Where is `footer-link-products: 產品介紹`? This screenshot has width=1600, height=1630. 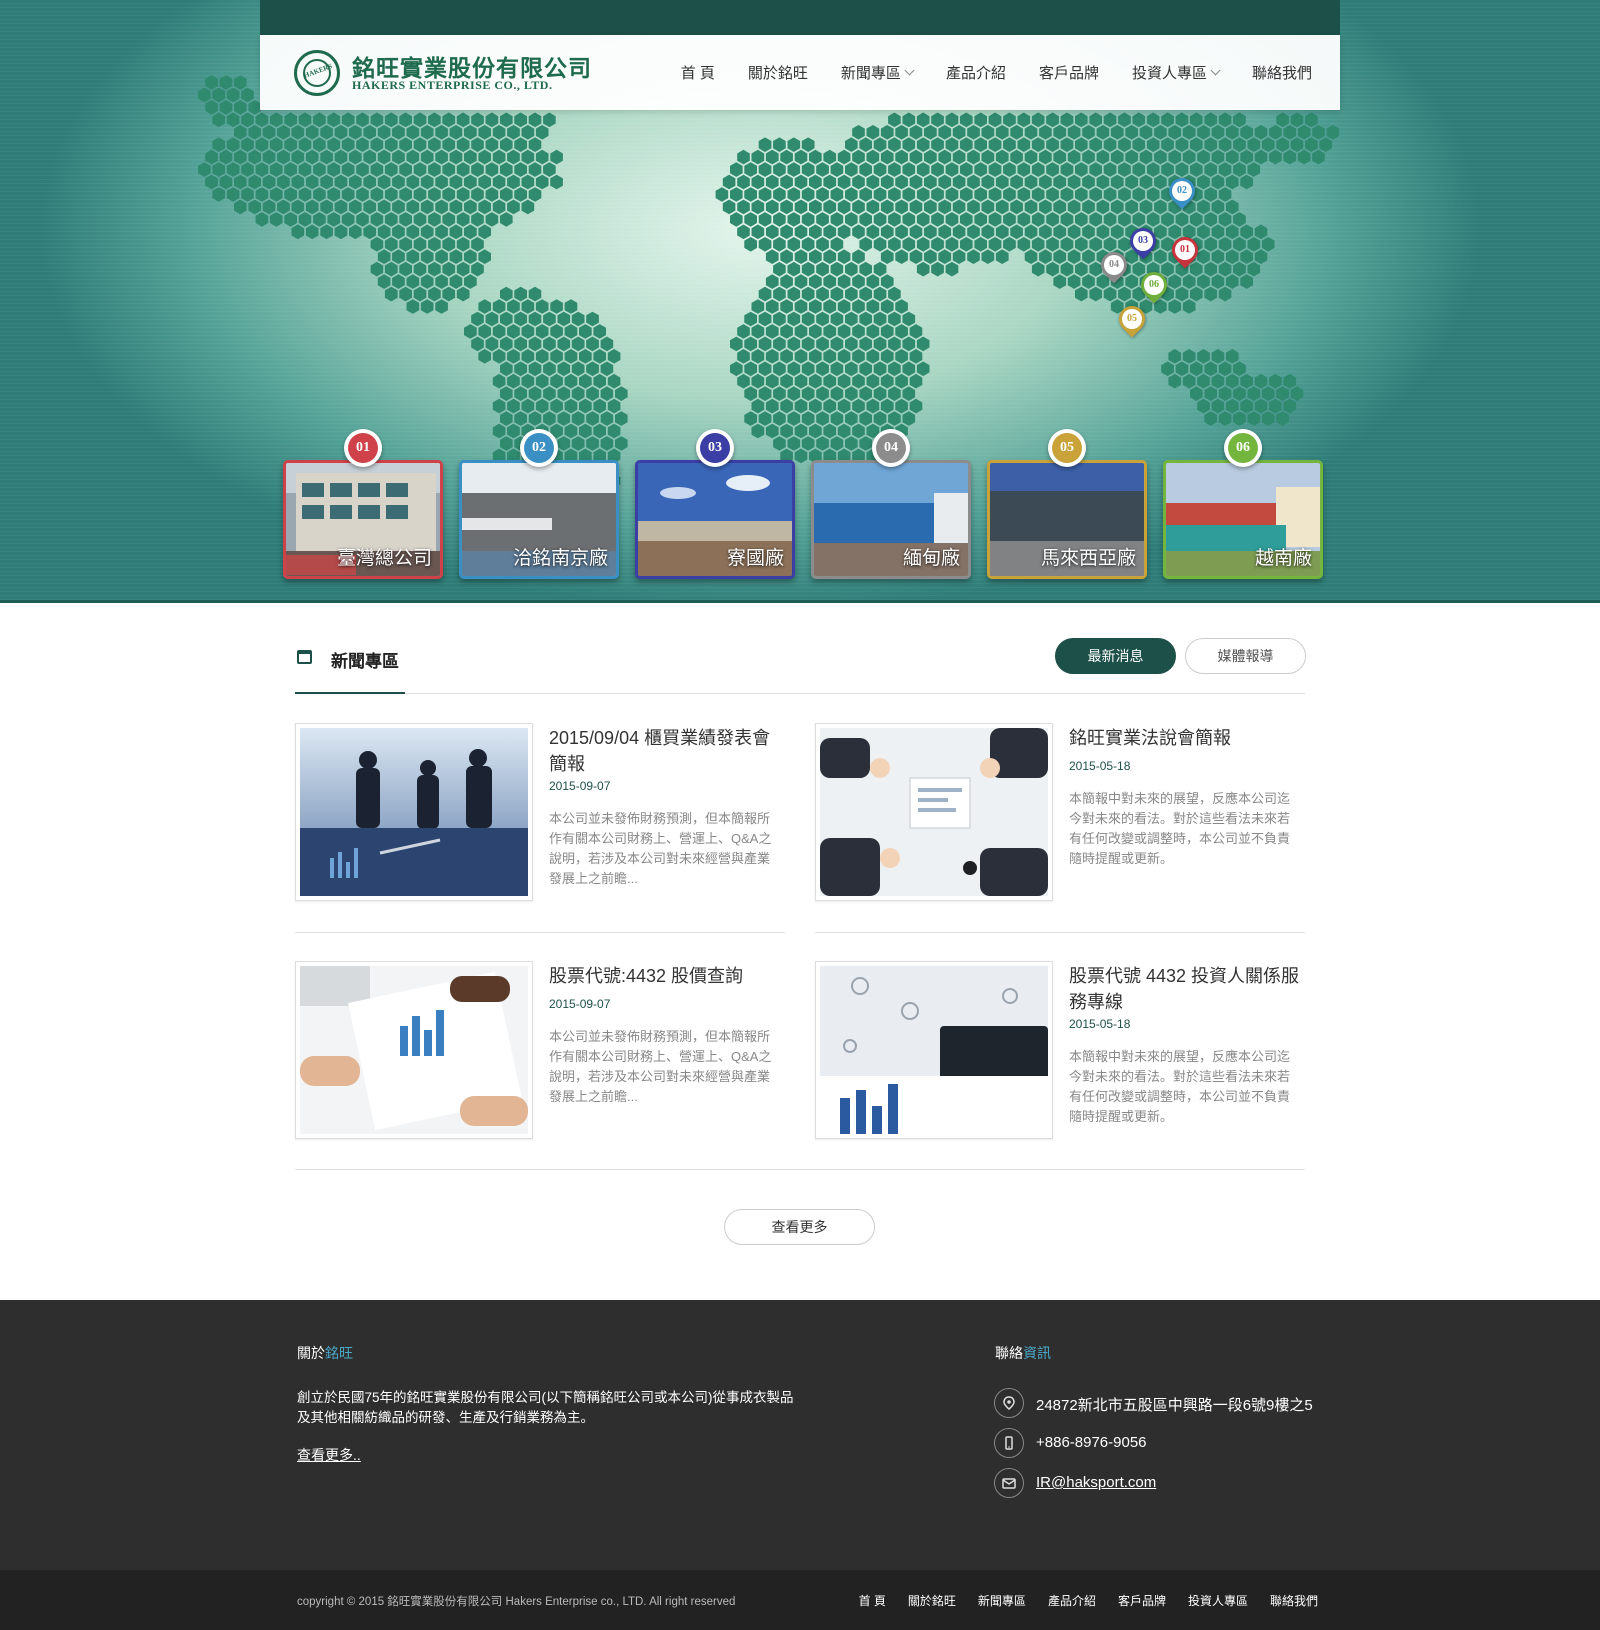
footer-link-products: 產品介紹 is located at coordinates (1072, 1600).